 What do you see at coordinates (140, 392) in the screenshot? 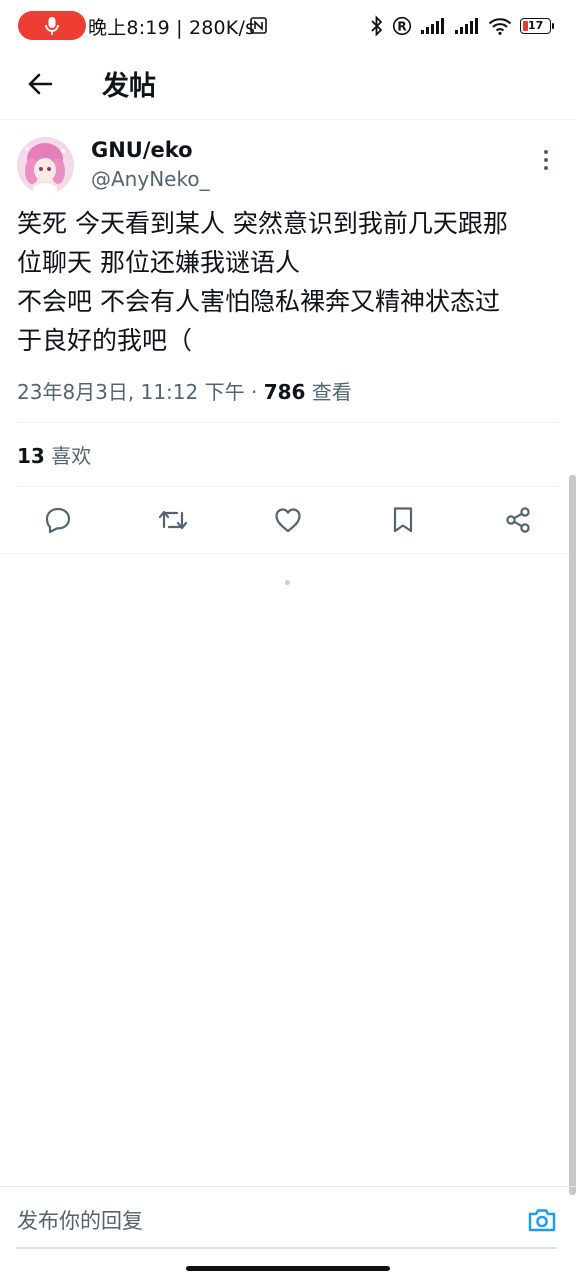
I see `tweet-date: 23年8月3日, 11:12 下午 ·` at bounding box center [140, 392].